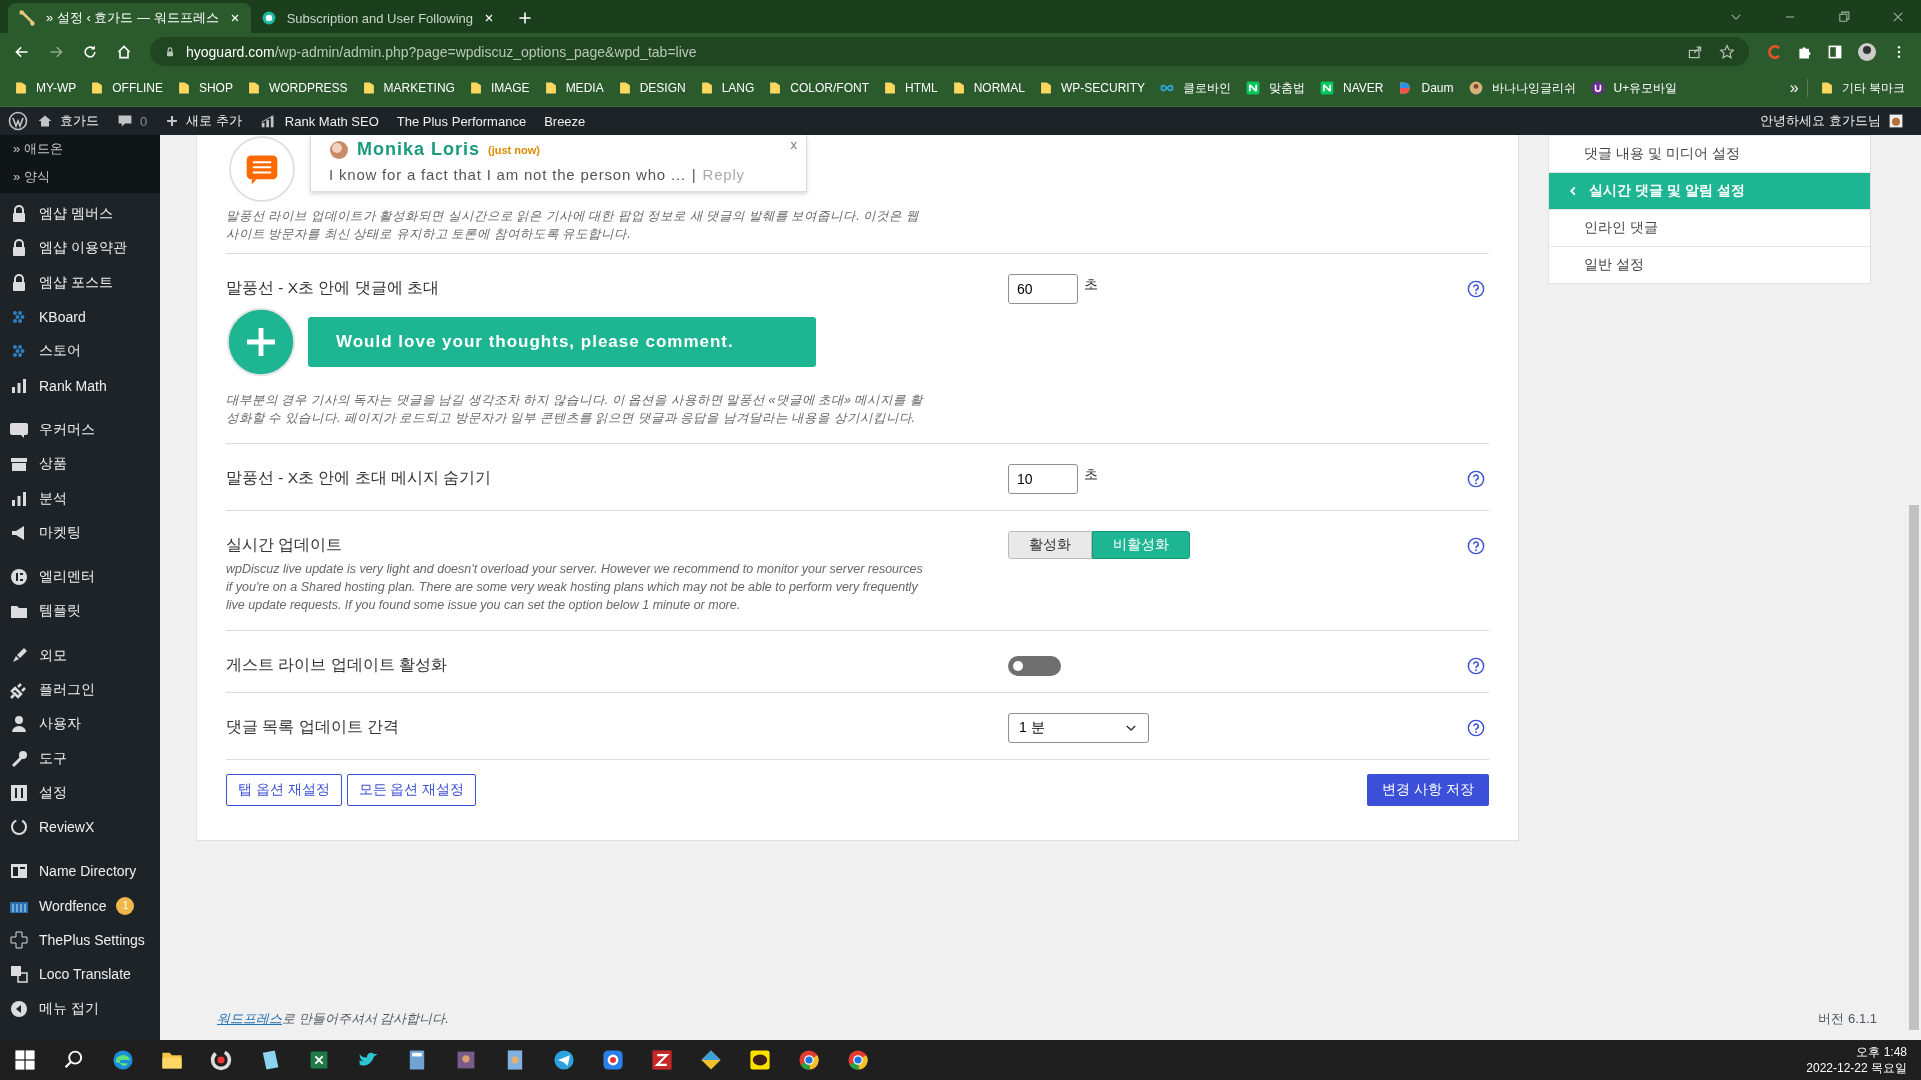  I want to click on address-bar: hyoguard.com/wp-admin/admin.php?page=wpdiscuz_options_page&wpd_tab=live, so click(949, 51).